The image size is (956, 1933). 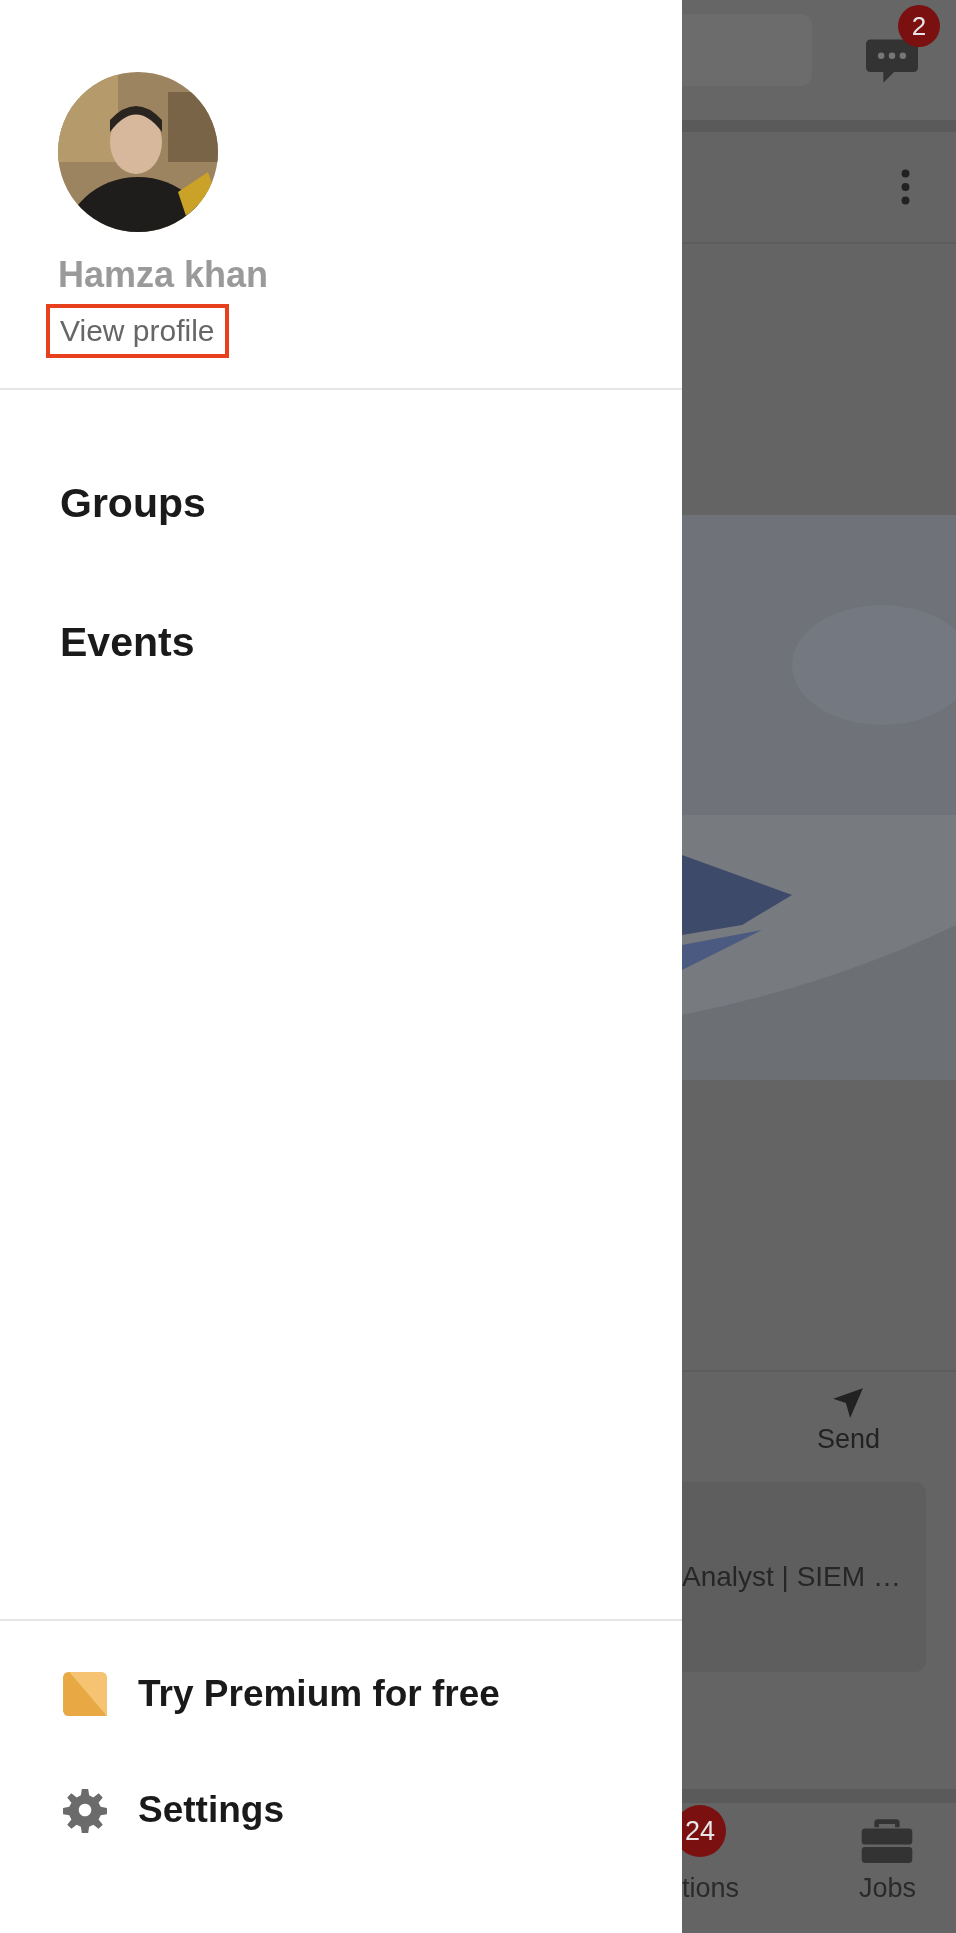 What do you see at coordinates (905, 187) in the screenshot?
I see `more-options-icon` at bounding box center [905, 187].